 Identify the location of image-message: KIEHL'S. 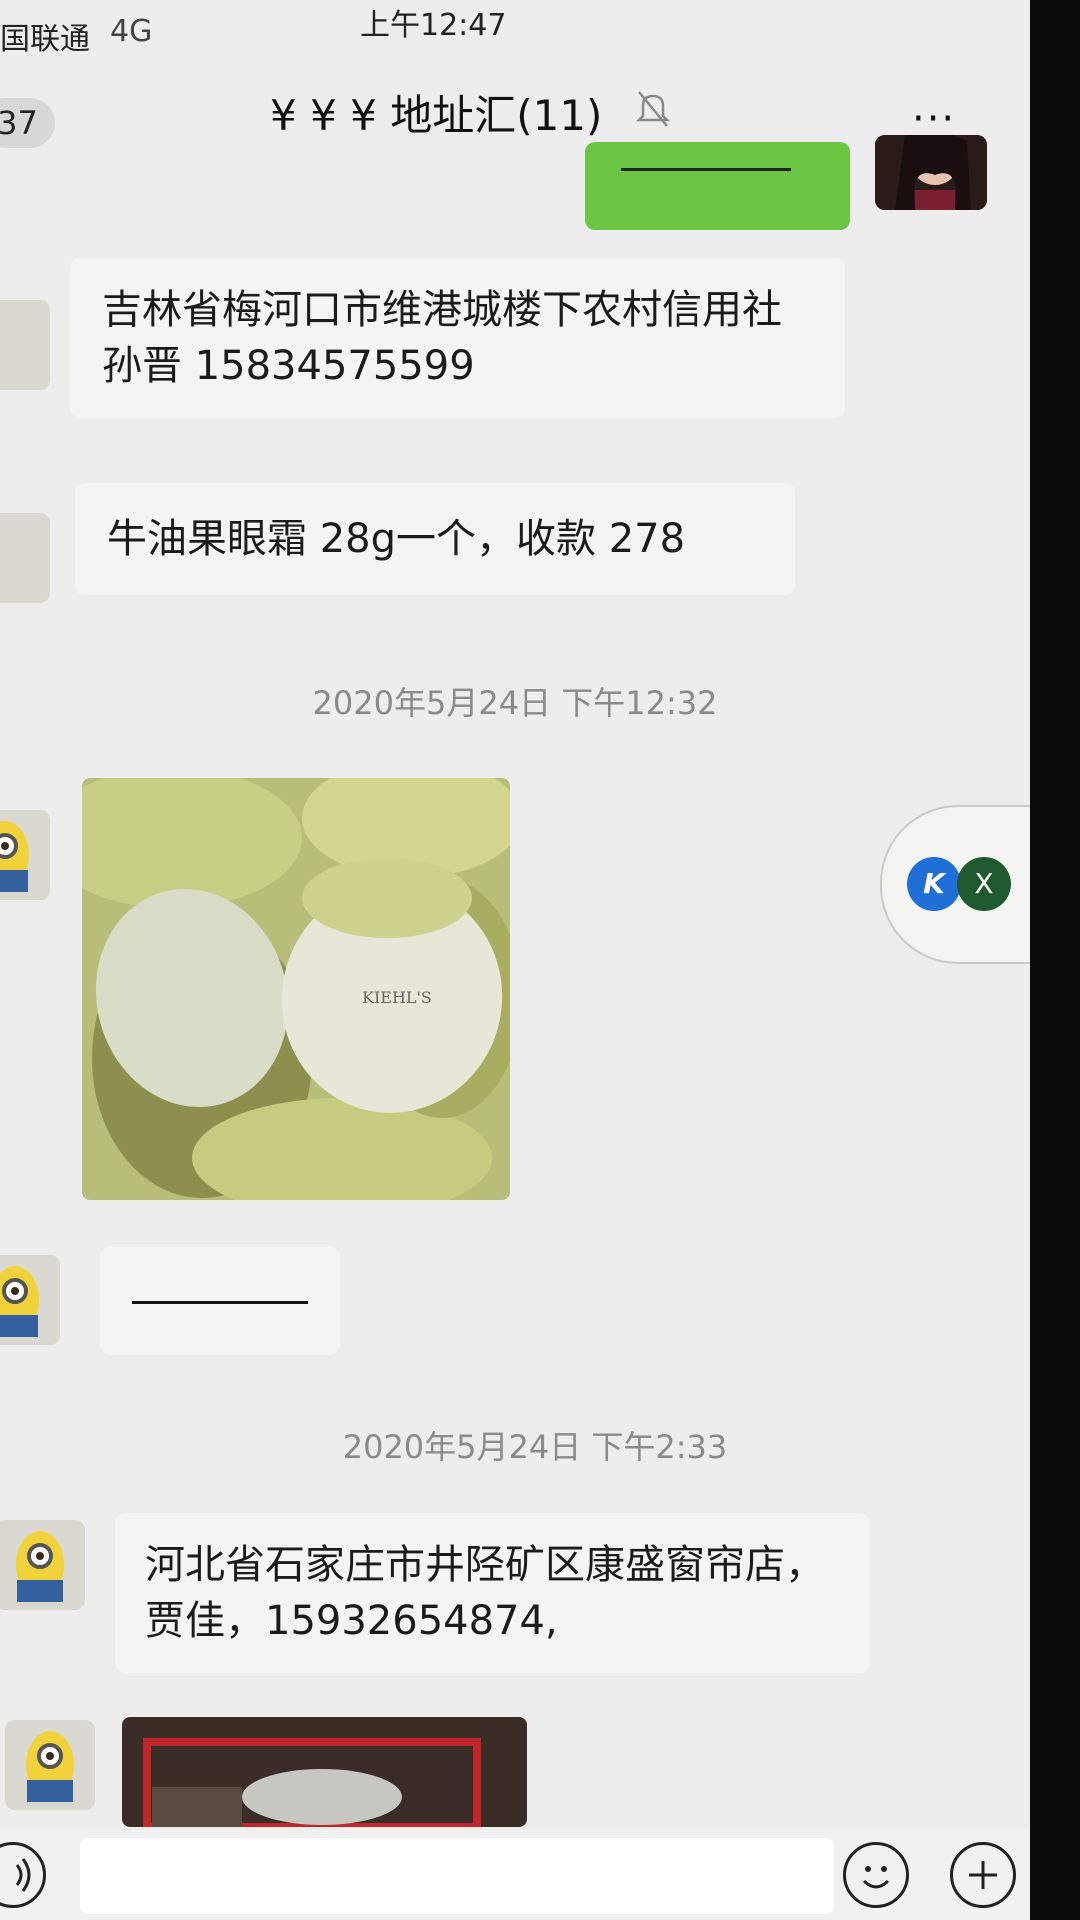
(296, 989).